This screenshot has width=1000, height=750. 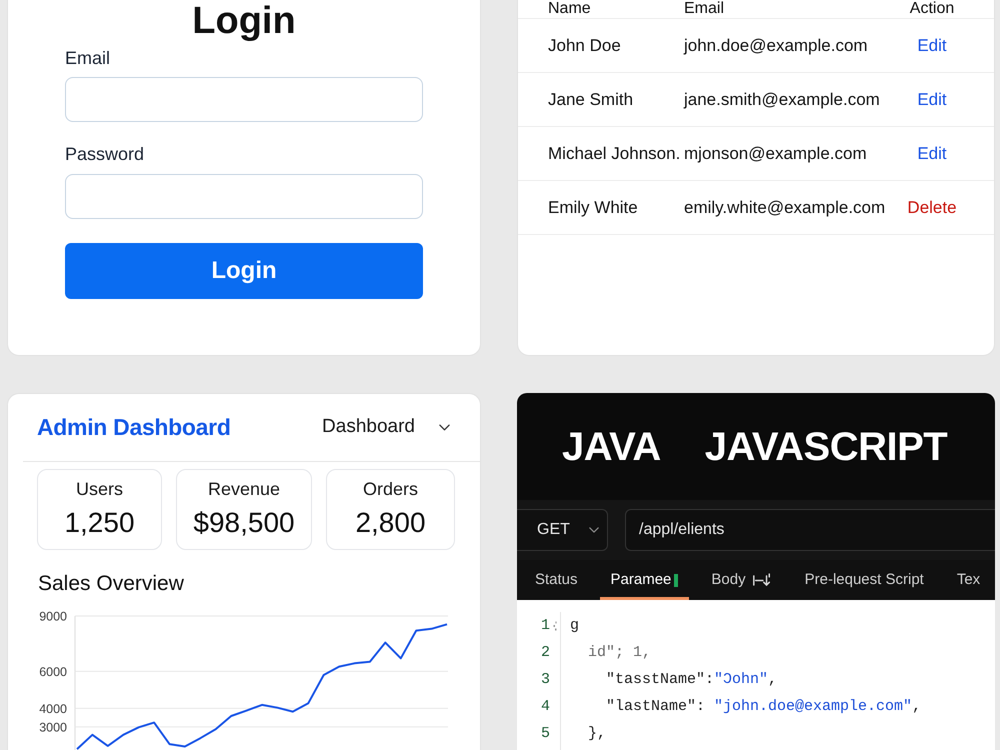 What do you see at coordinates (619, 653) in the screenshot?
I see `code-line: id"; 1,` at bounding box center [619, 653].